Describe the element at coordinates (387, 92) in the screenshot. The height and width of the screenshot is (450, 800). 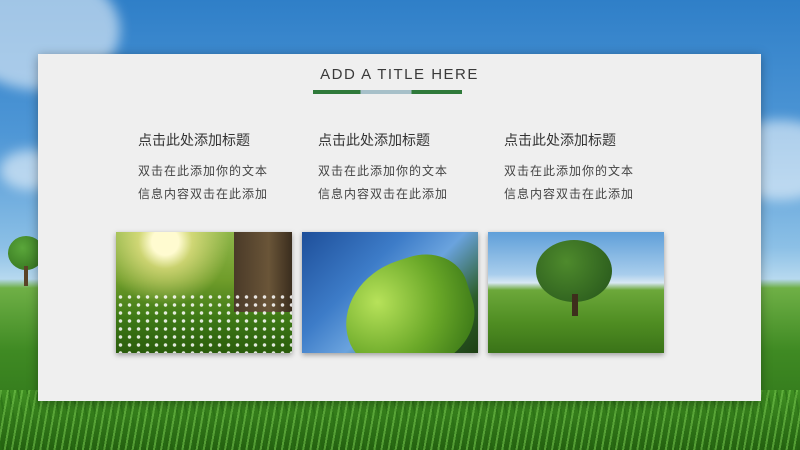
I see `title-underline` at that location.